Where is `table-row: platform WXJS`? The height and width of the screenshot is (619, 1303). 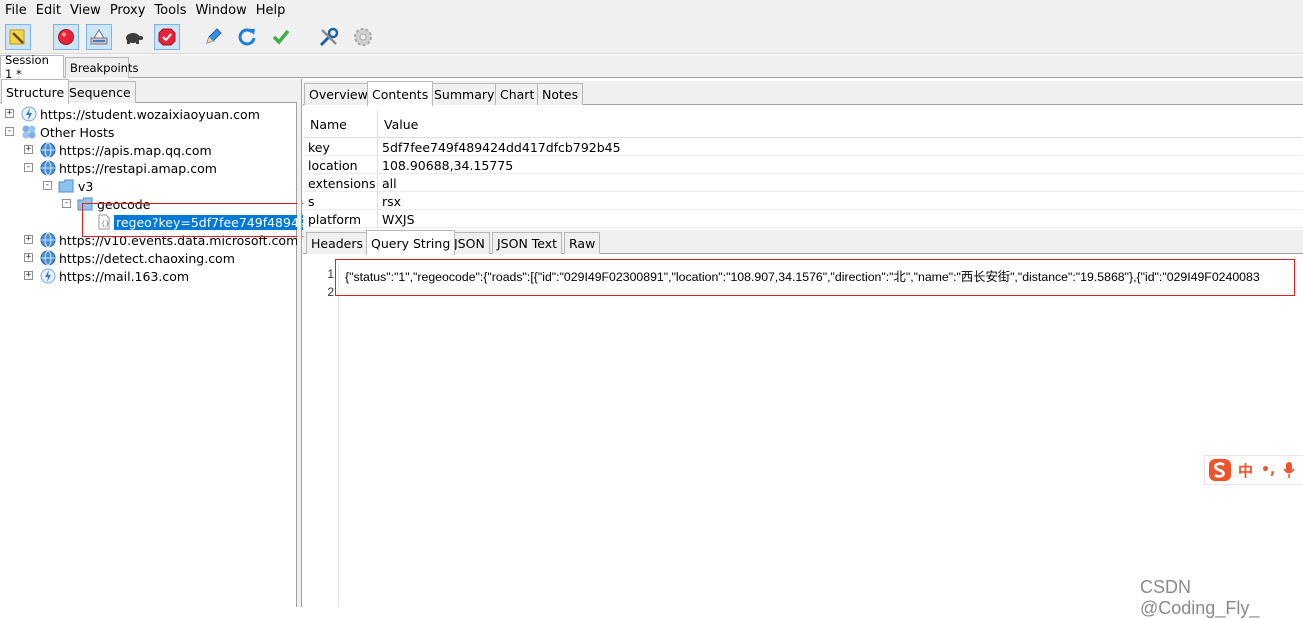 table-row: platform WXJS is located at coordinates (803, 219).